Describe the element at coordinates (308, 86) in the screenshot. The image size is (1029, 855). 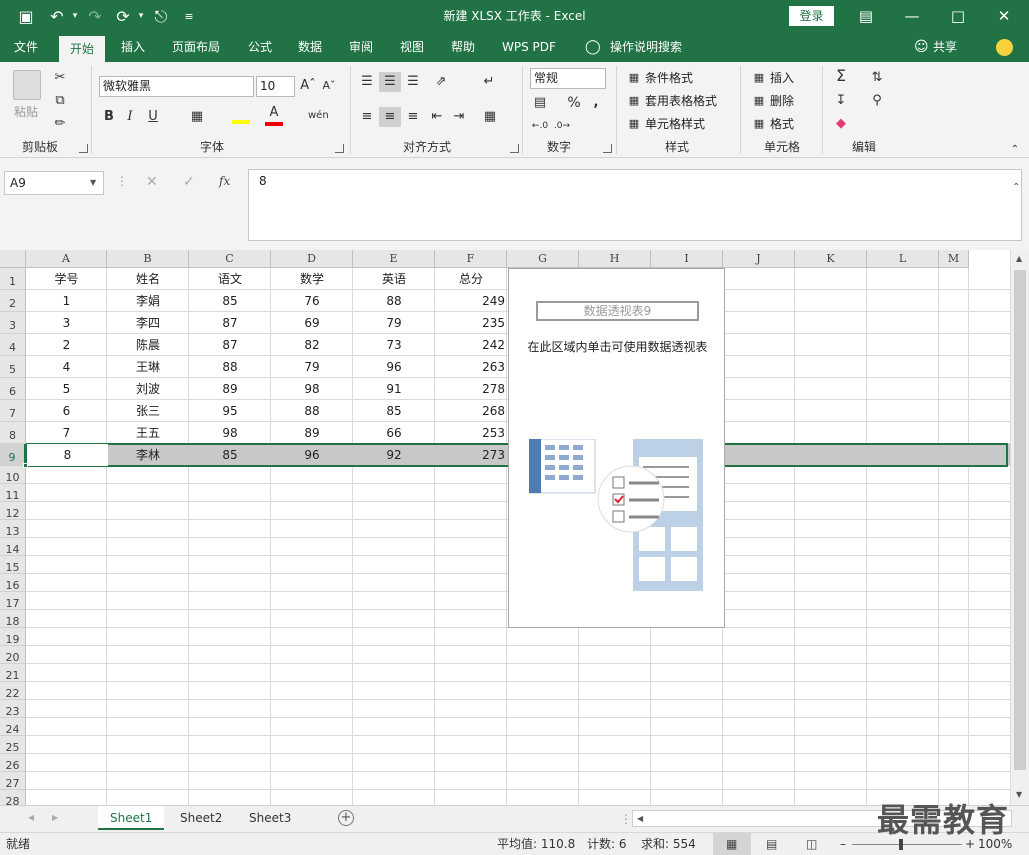
I see `increase-font-icon: Aˆ` at that location.